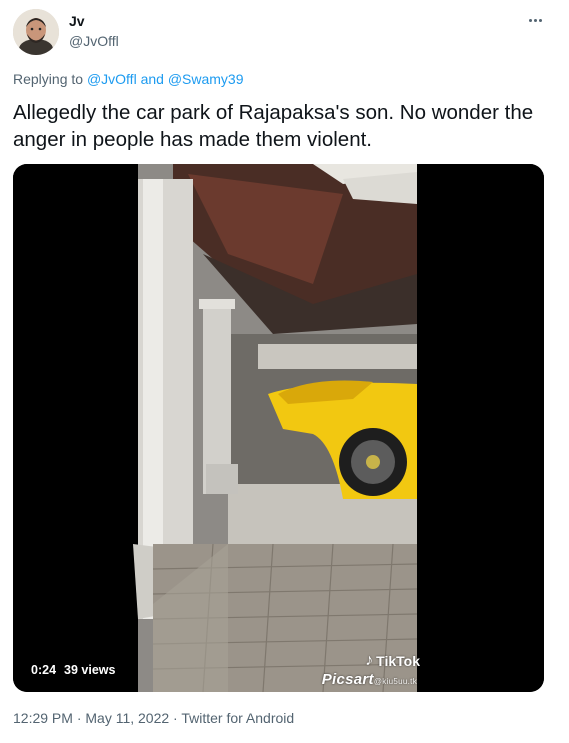  Describe the element at coordinates (347, 679) in the screenshot. I see `picsart-label: Picsart` at that location.